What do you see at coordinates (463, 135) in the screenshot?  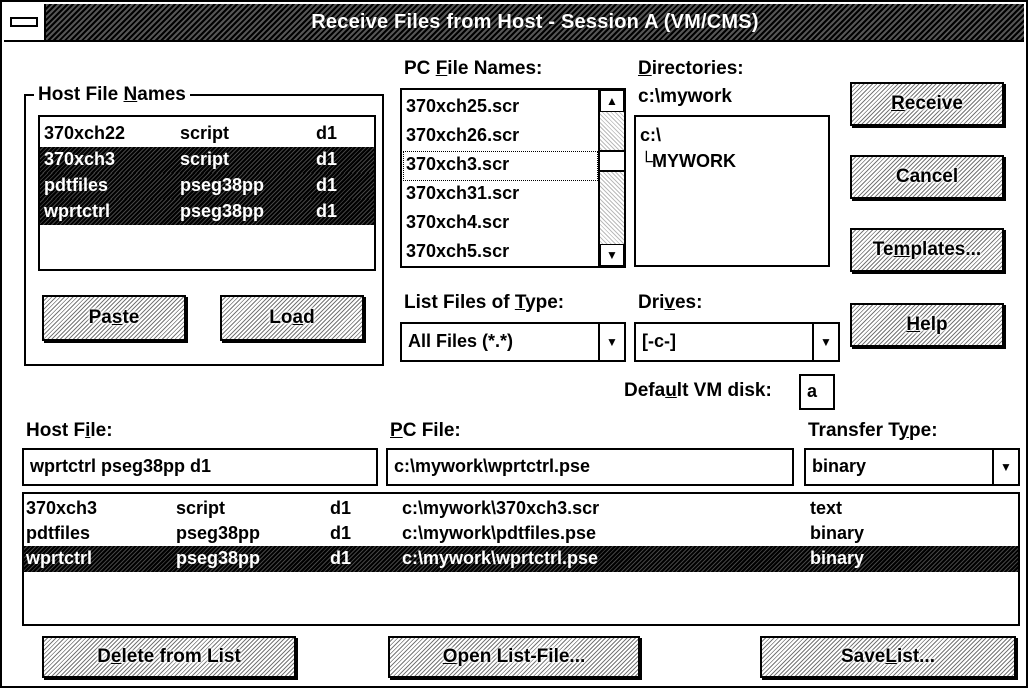 I see `pc-file-item-label: 370xch26.scr` at bounding box center [463, 135].